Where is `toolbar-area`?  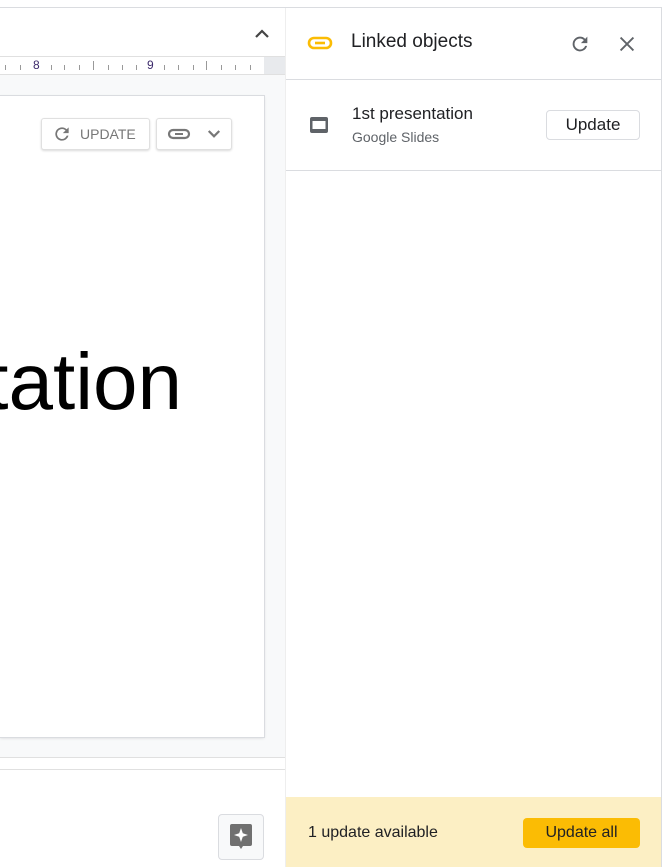 toolbar-area is located at coordinates (142, 32).